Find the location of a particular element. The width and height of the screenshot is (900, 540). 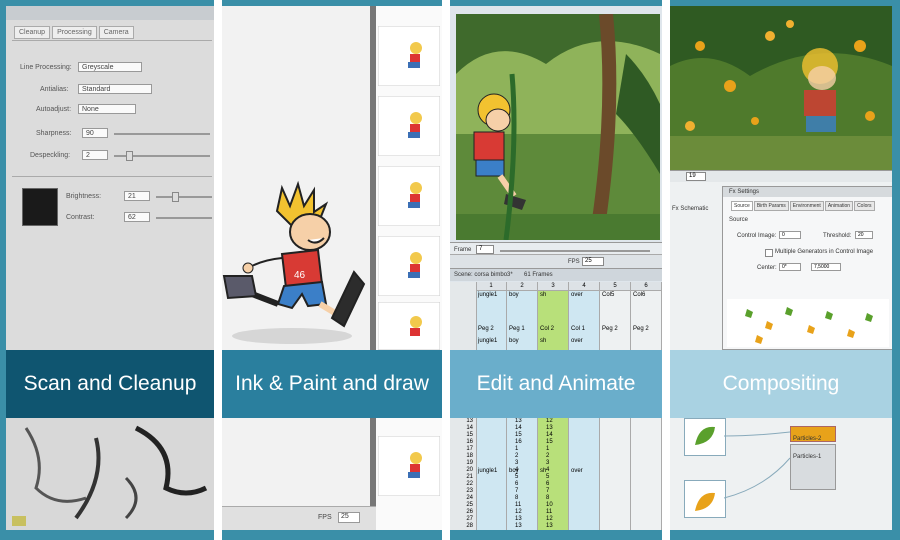

control-image-field: 0 is located at coordinates (790, 235).